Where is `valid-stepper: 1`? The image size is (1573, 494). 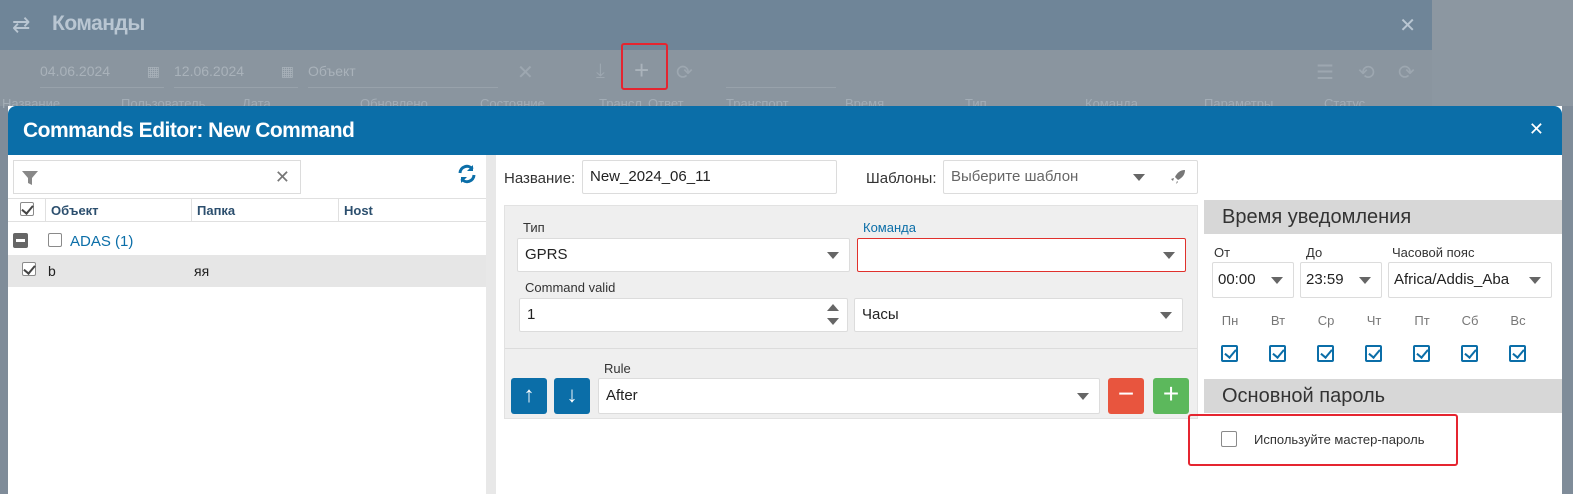 valid-stepper: 1 is located at coordinates (683, 315).